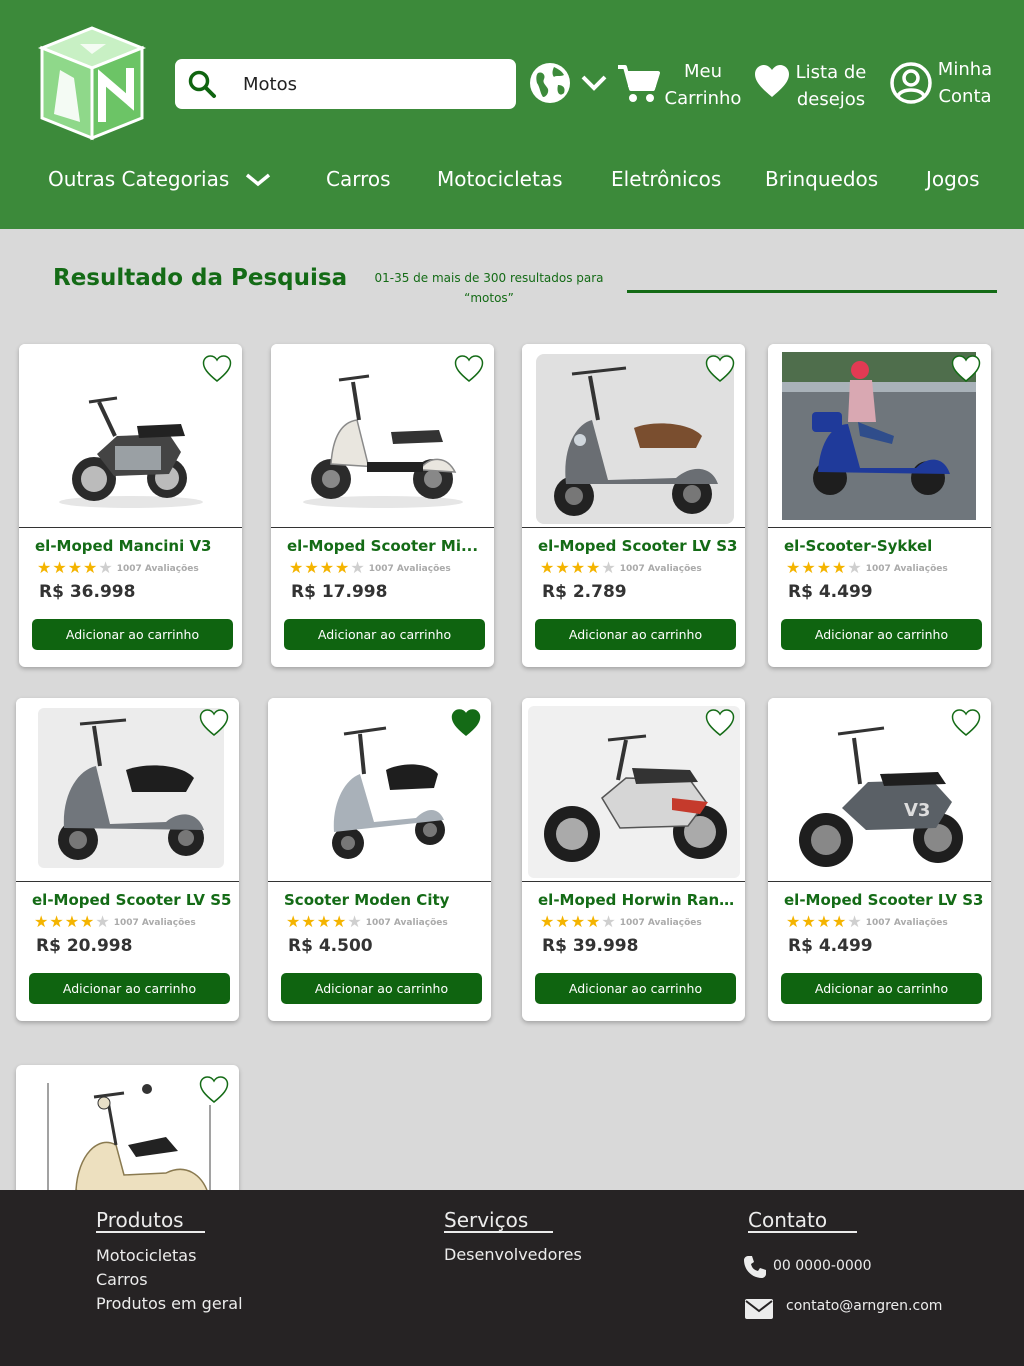  Describe the element at coordinates (513, 1254) in the screenshot. I see `footer-link-desenvolvedores: Desenvolvedores` at that location.